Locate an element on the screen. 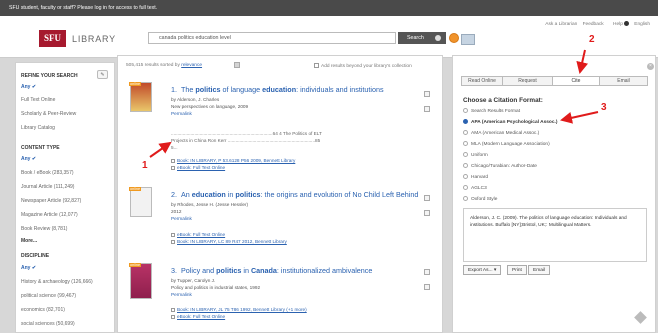  discipline-social-sciences: social sciences (50,699) is located at coordinates (48, 324).